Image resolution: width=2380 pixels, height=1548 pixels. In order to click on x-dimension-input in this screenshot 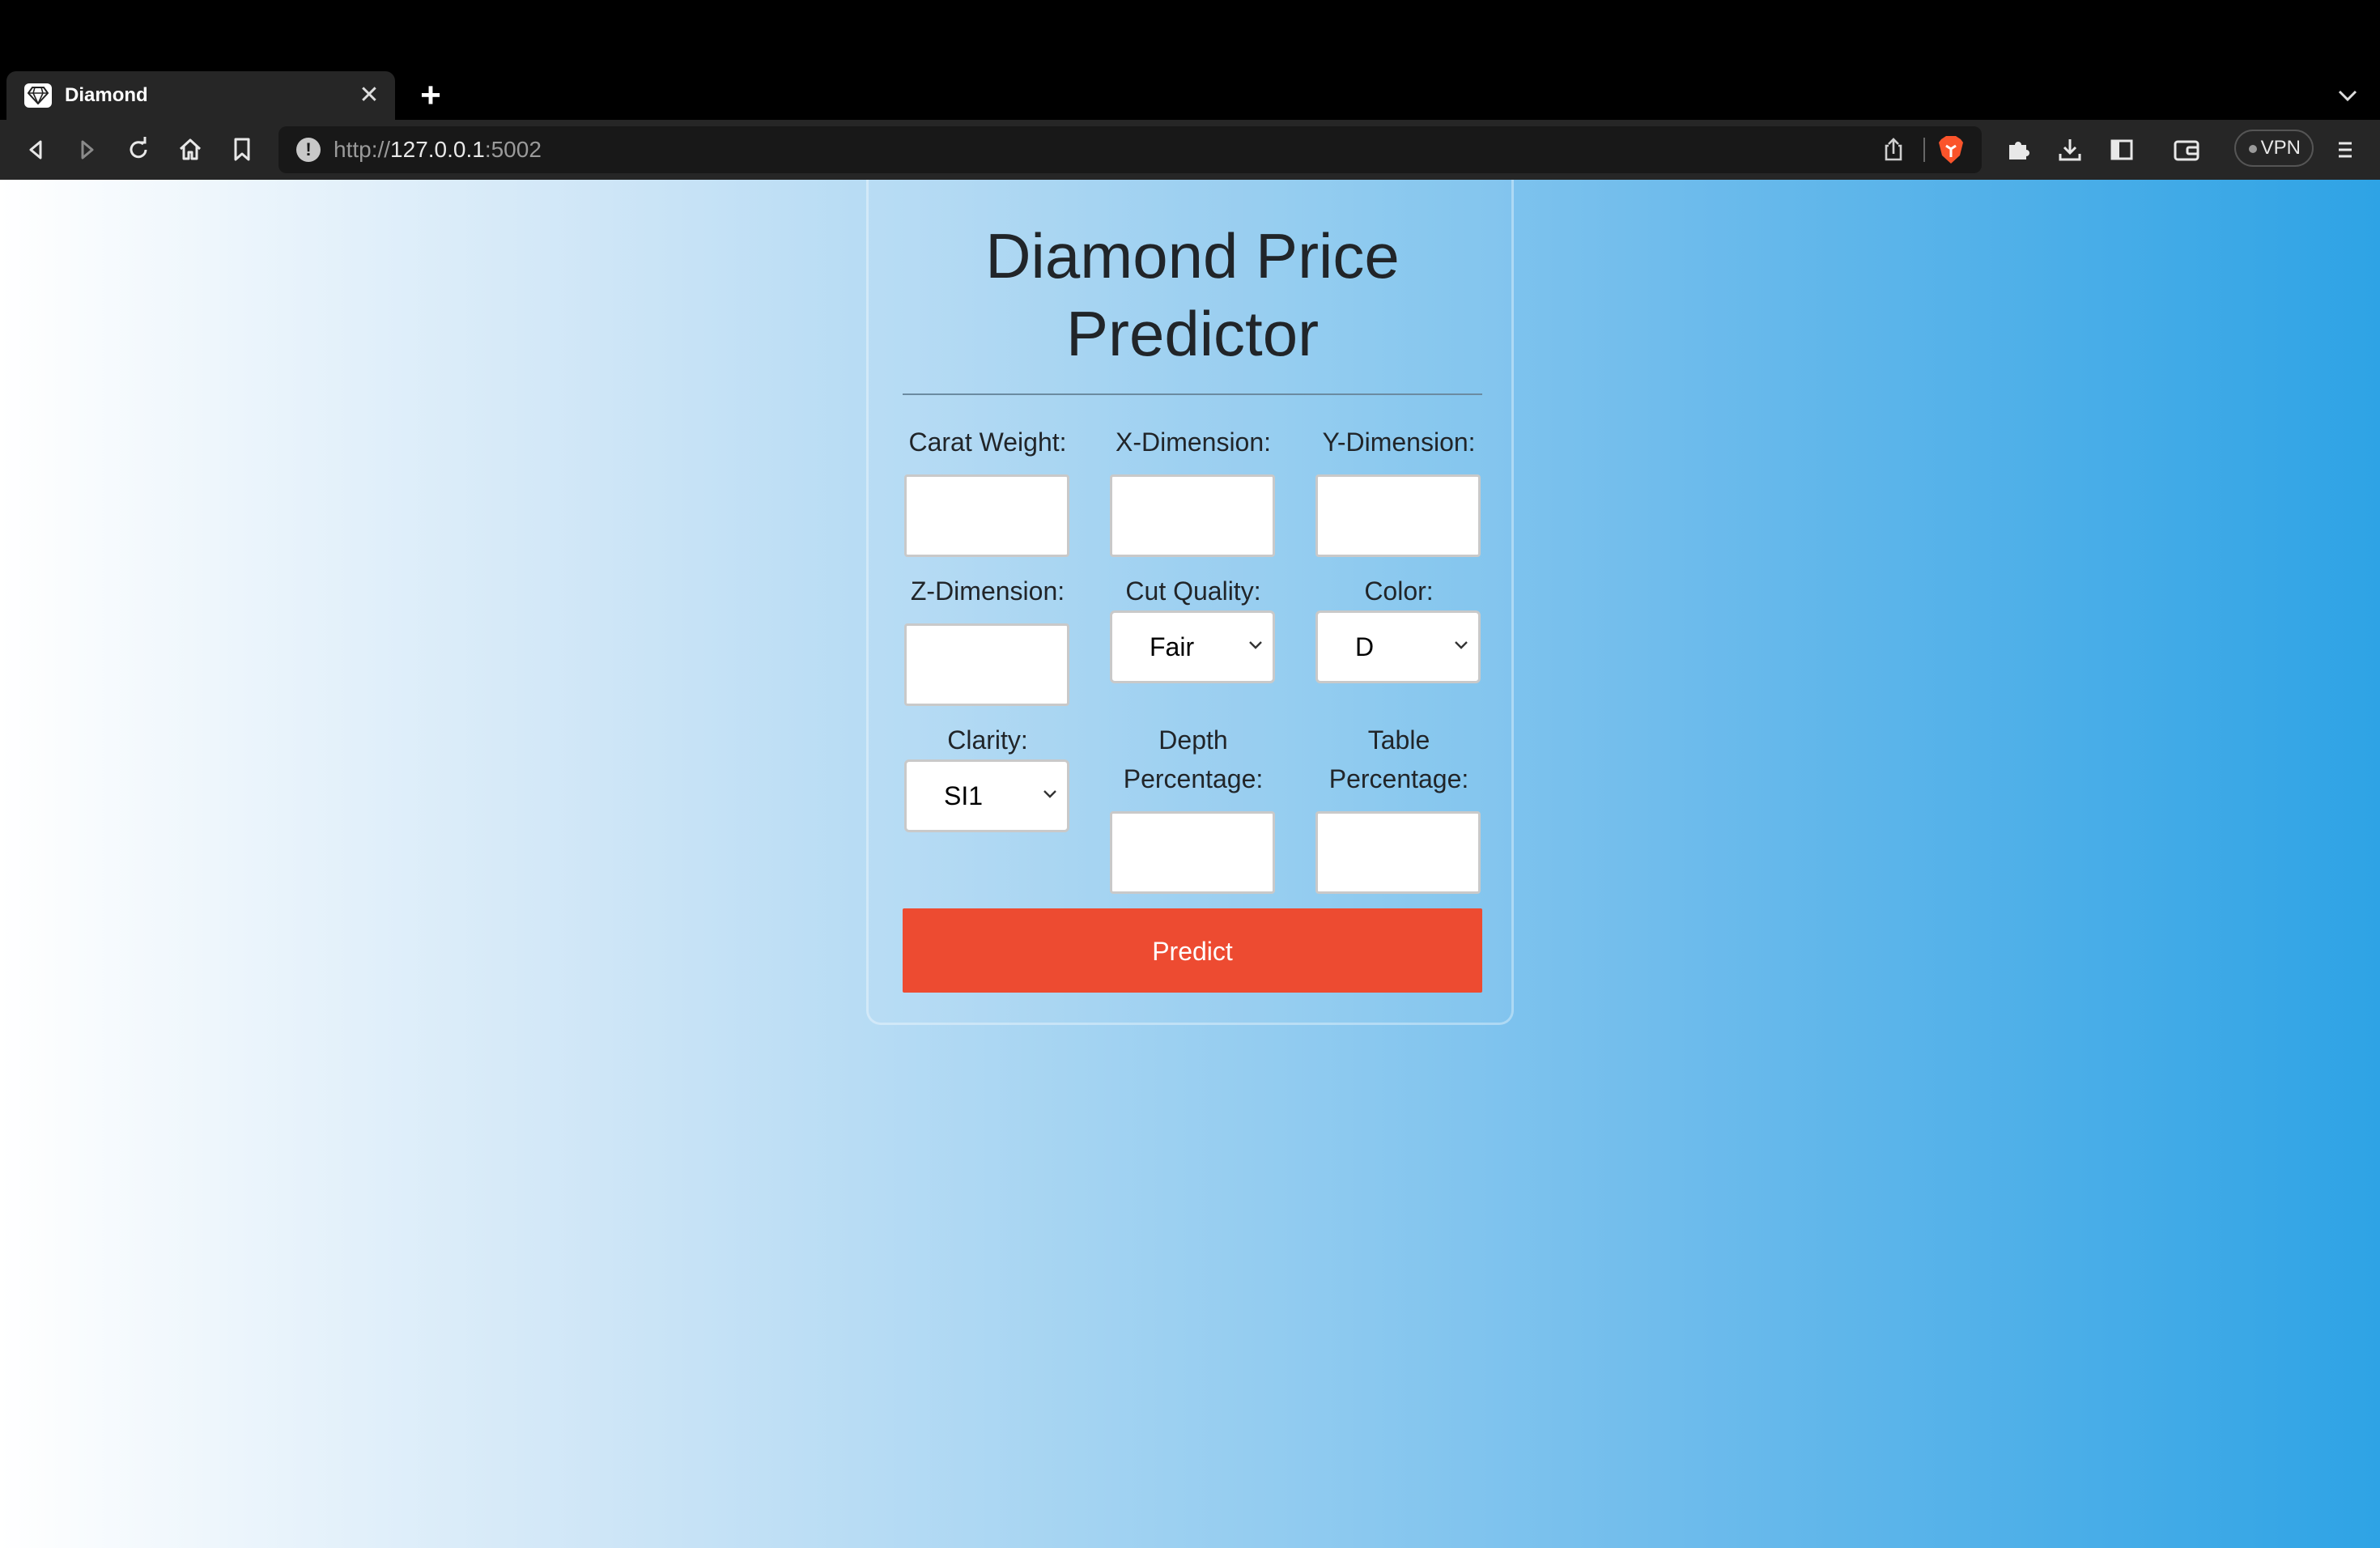, I will do `click(1193, 516)`.